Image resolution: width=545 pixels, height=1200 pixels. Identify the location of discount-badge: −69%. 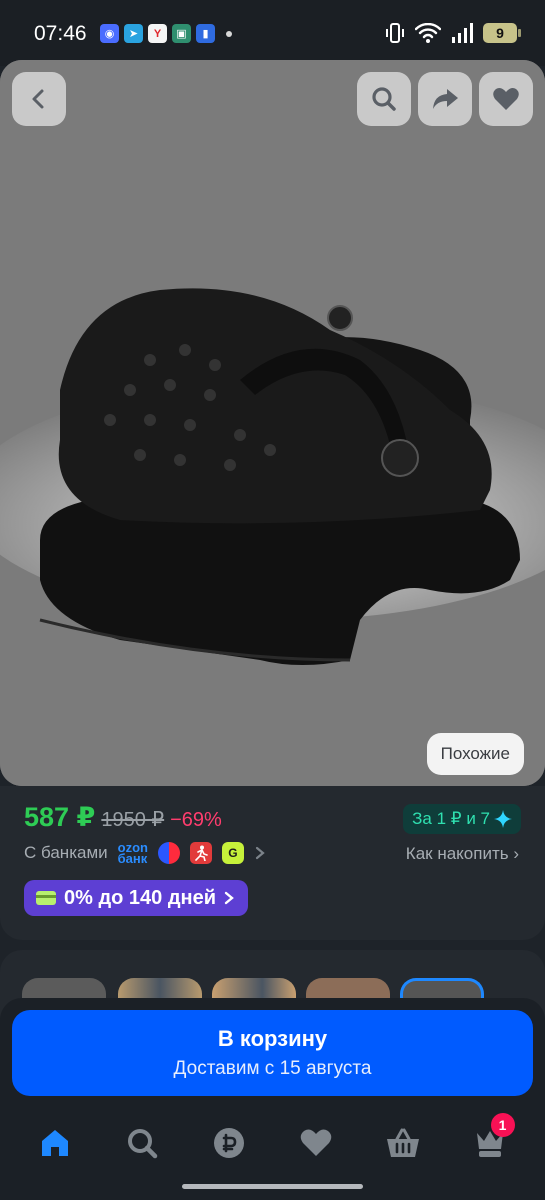
(196, 820).